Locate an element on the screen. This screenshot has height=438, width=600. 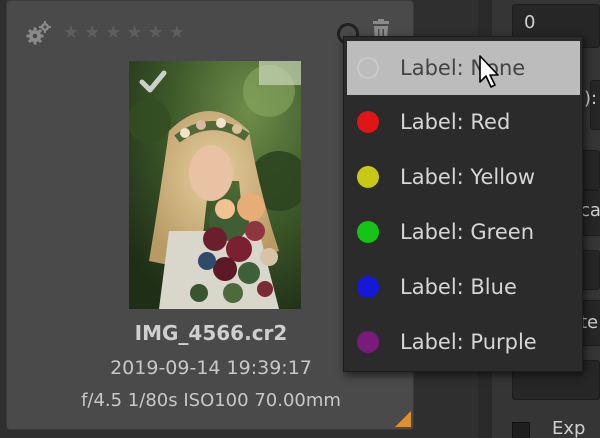
menu-item-label: Label: Blue is located at coordinates (458, 287).